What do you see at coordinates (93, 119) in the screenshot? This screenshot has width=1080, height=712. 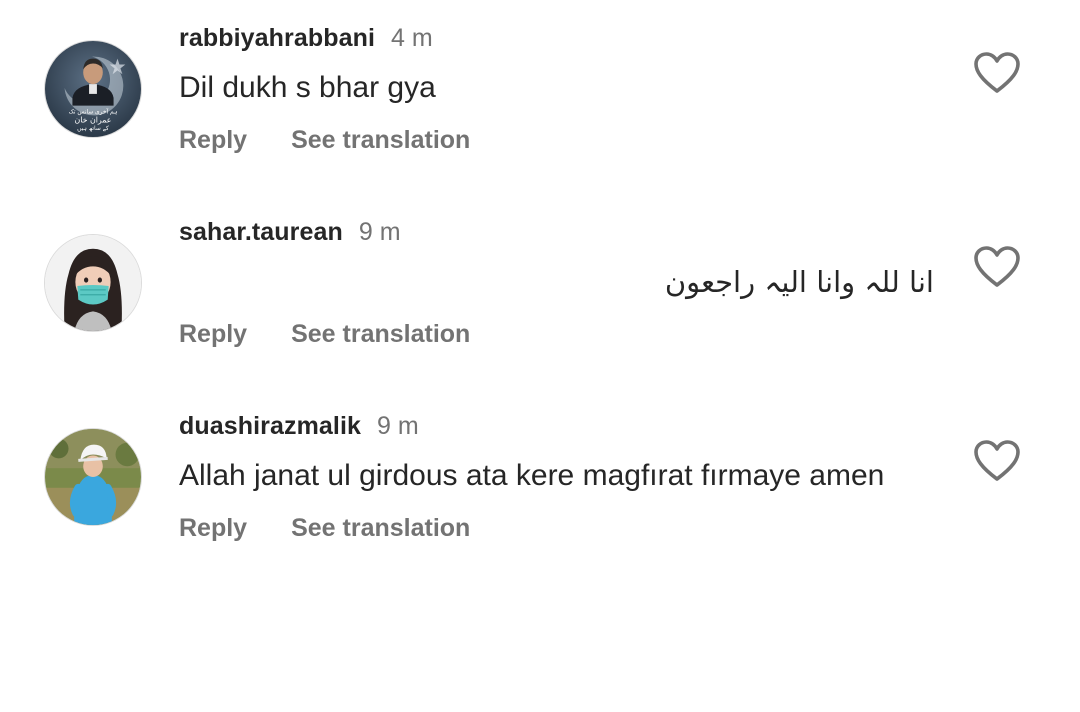 I see `avatar-caption-2: عمران خان` at bounding box center [93, 119].